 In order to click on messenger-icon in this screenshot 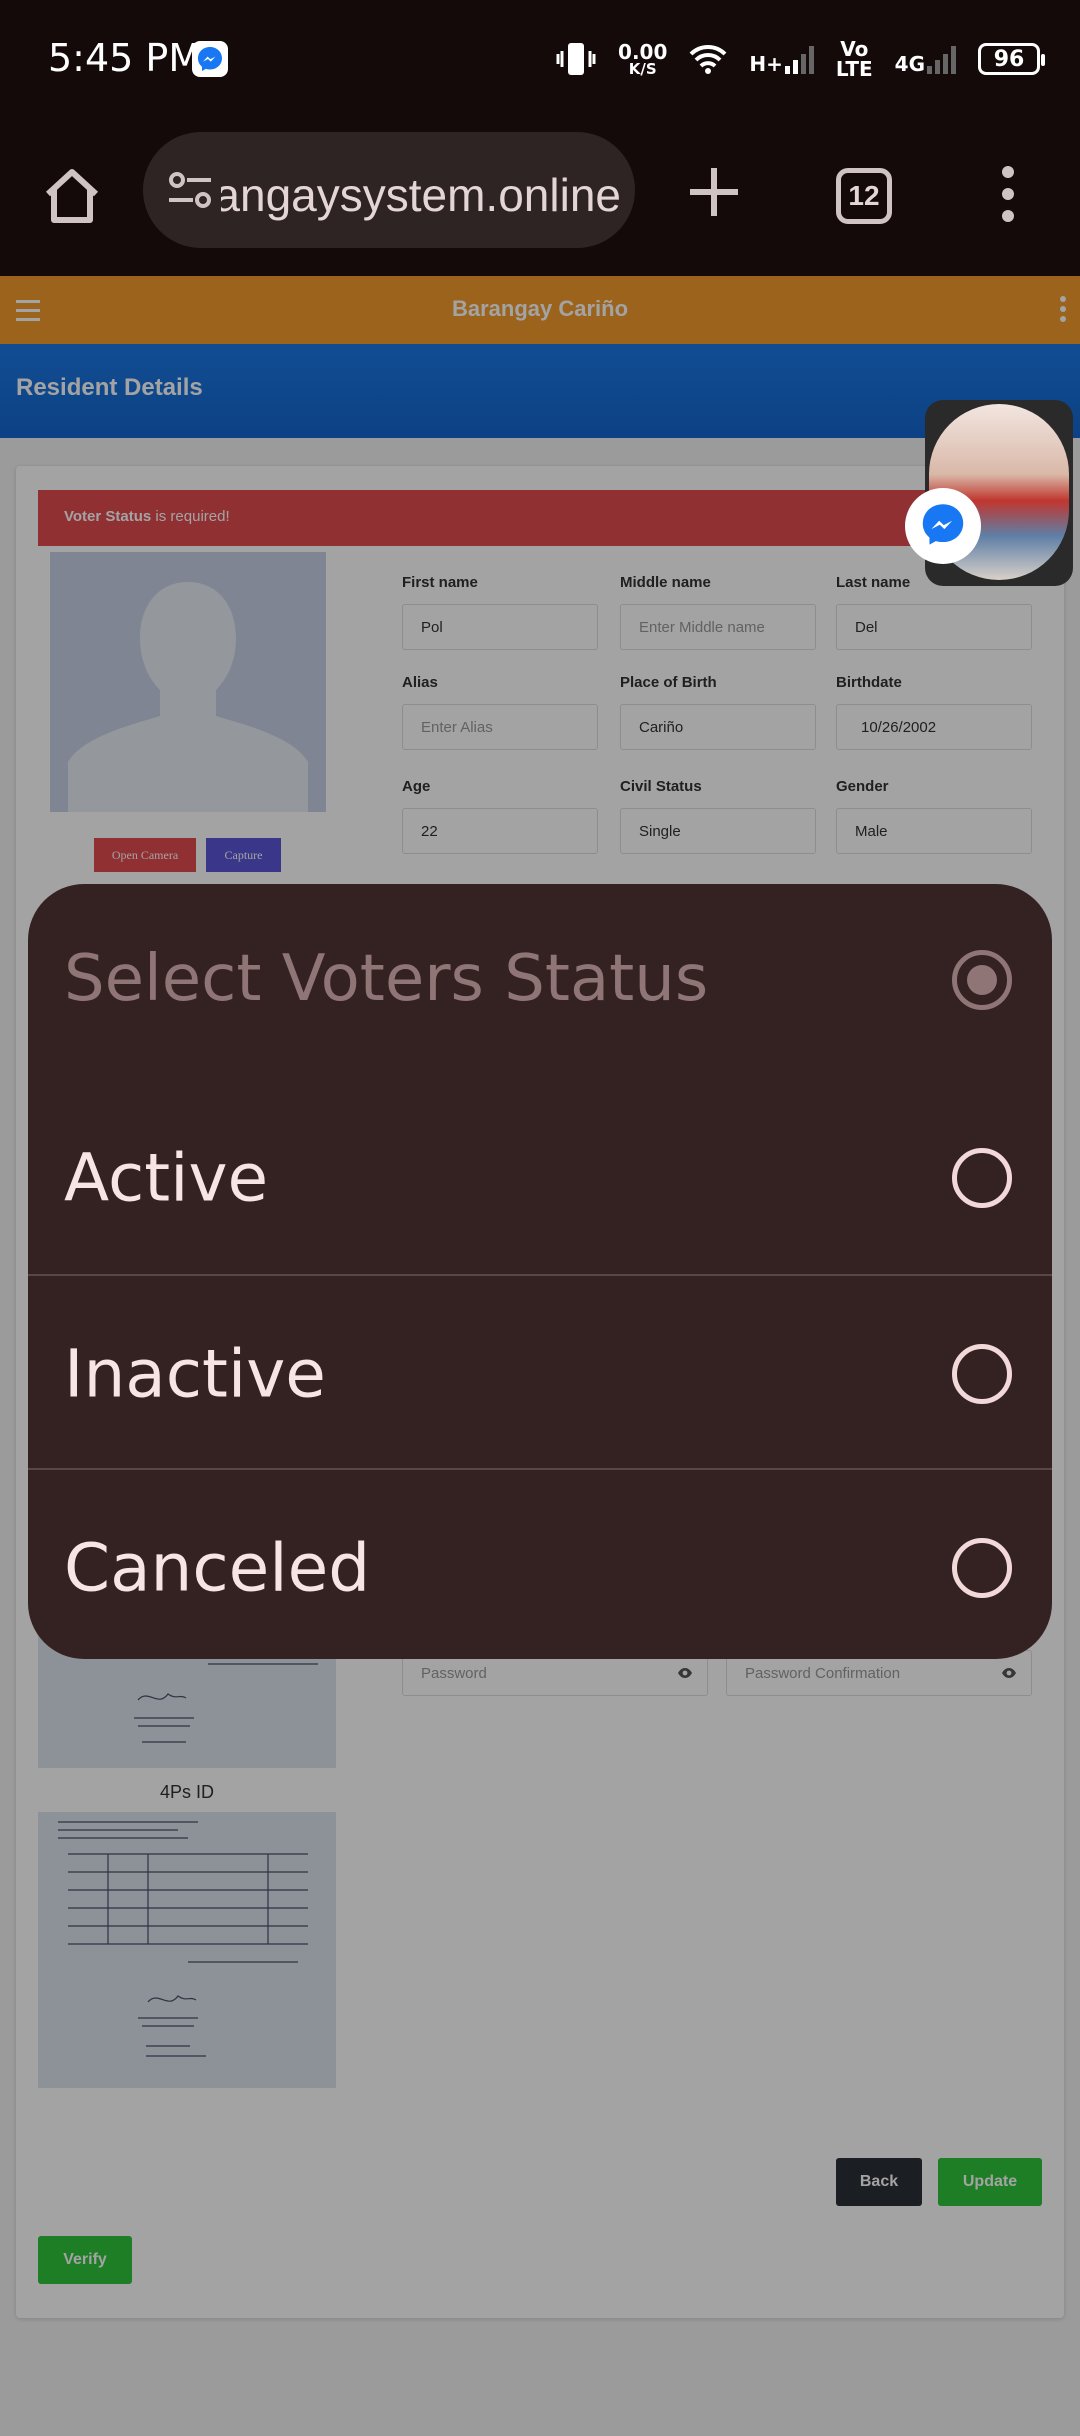, I will do `click(943, 526)`.